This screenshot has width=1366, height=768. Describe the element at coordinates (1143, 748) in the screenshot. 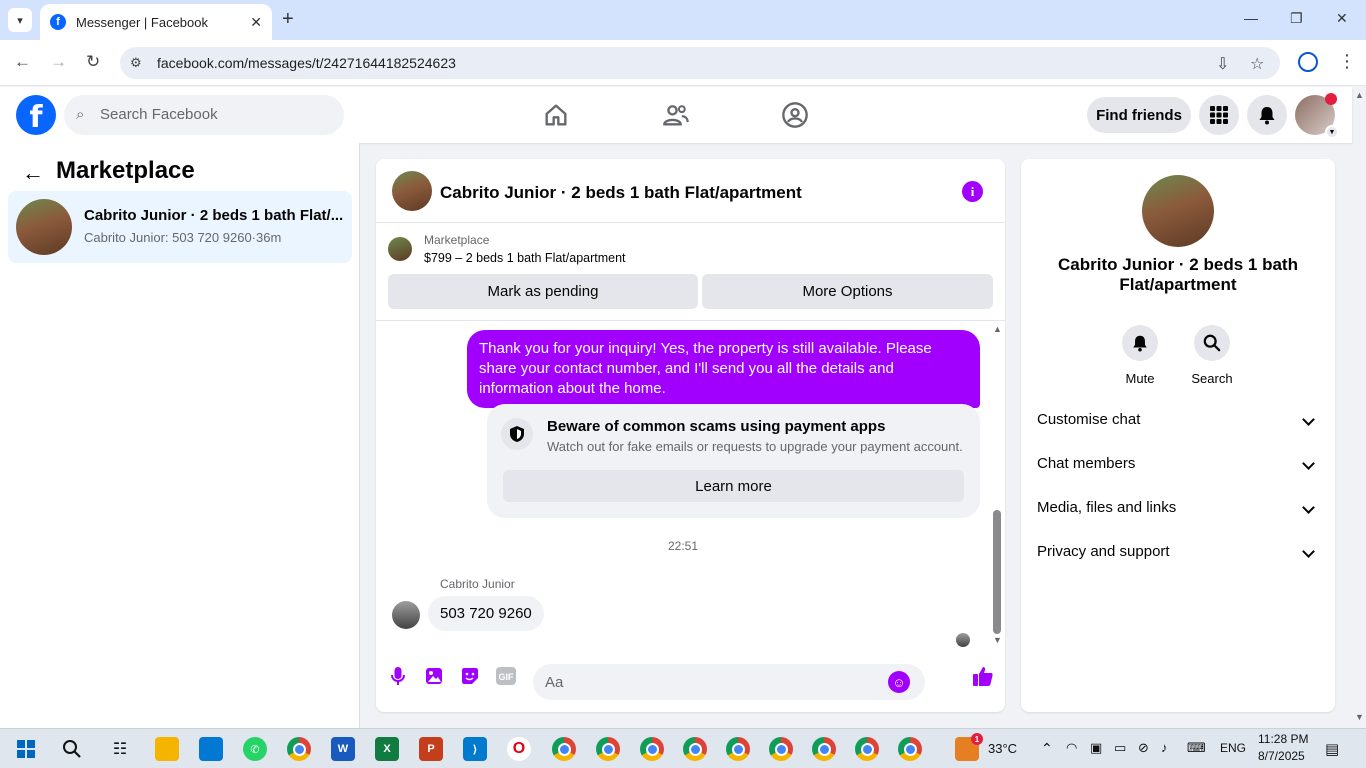

I see `network-icon: ⊘` at that location.